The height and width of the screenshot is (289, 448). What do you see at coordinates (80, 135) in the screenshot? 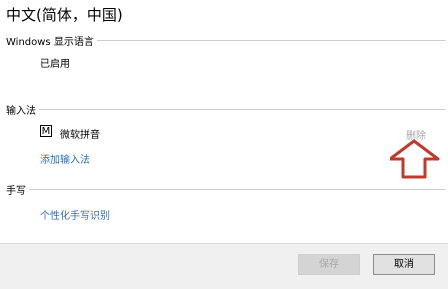
I see `ime-name: 微软拼音` at bounding box center [80, 135].